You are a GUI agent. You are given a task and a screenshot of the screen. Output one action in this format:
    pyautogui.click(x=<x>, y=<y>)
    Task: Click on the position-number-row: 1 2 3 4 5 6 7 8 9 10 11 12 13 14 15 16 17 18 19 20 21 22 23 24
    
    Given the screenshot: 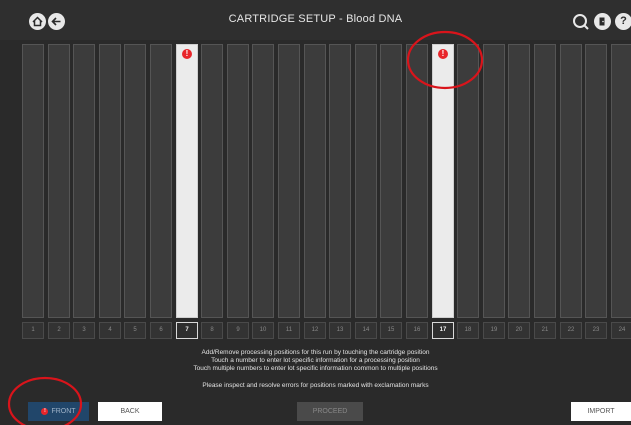 What is the action you would take?
    pyautogui.click(x=326, y=332)
    